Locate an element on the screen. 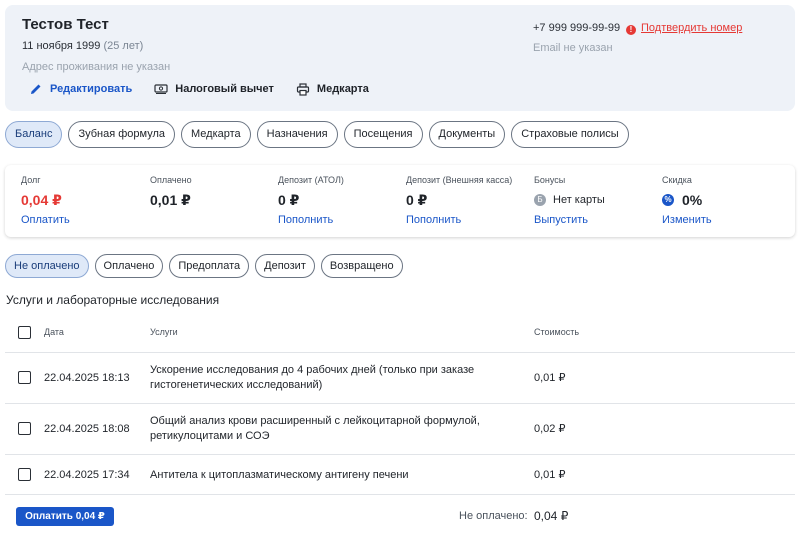 The width and height of the screenshot is (800, 539). medcard-print-button: Медкарта is located at coordinates (332, 89).